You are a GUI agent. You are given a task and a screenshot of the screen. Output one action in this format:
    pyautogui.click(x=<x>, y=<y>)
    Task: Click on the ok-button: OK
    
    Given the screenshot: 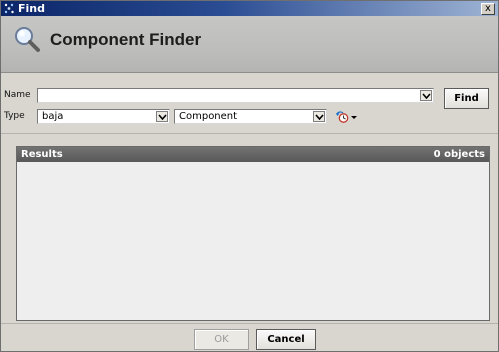 What is the action you would take?
    pyautogui.click(x=221, y=339)
    